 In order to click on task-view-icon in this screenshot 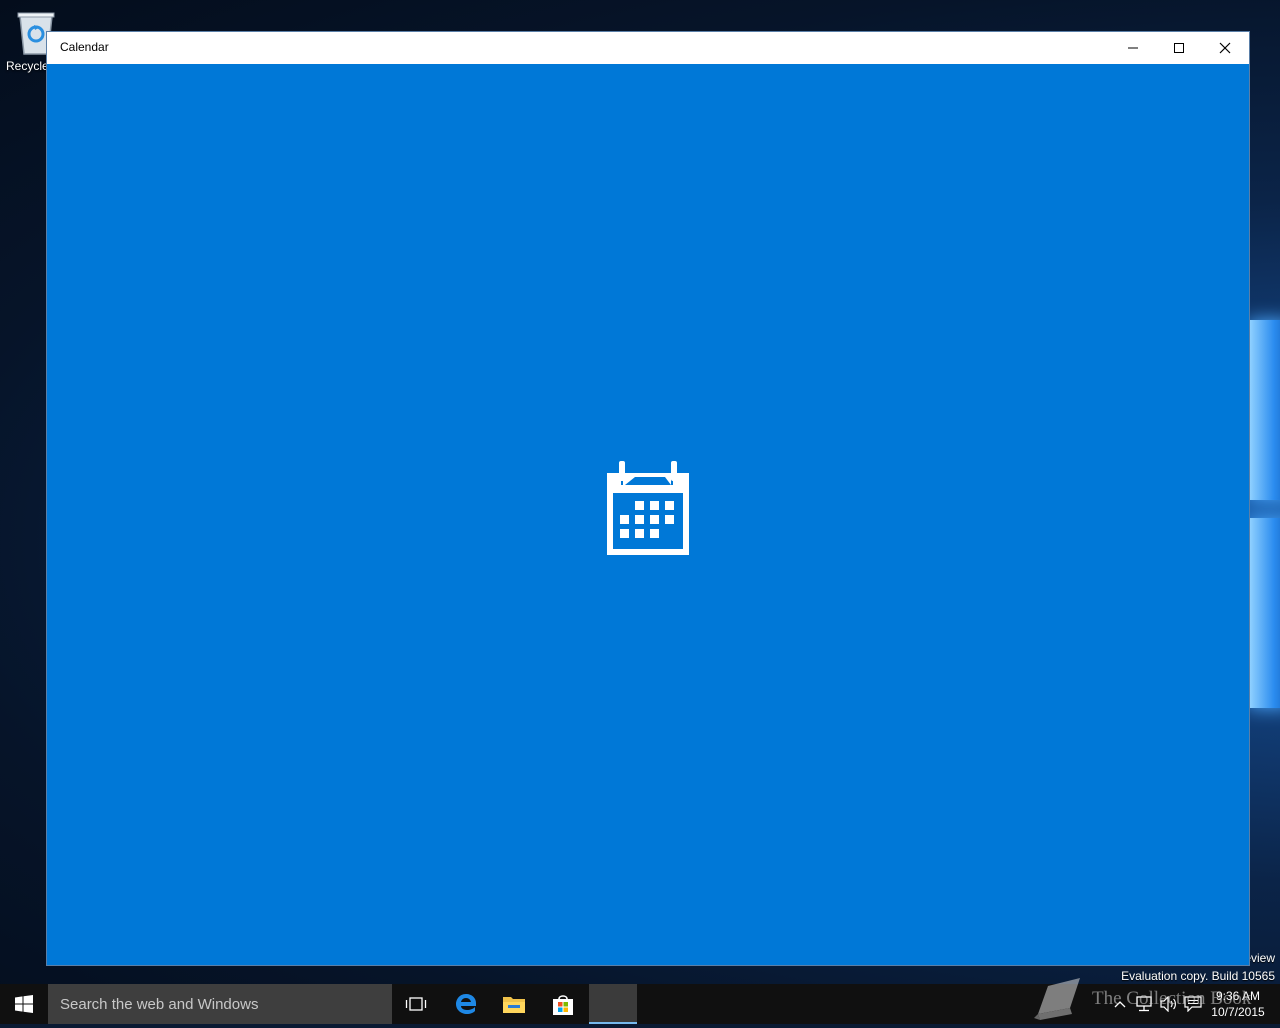, I will do `click(416, 1004)`.